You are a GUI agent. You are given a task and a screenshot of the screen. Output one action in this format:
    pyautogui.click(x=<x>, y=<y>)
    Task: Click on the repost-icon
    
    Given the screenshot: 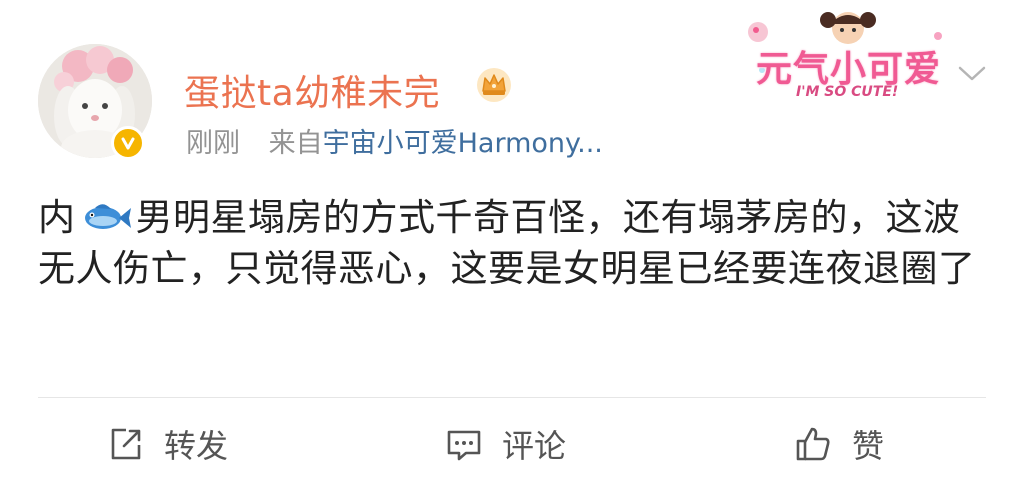 What is the action you would take?
    pyautogui.click(x=126, y=444)
    